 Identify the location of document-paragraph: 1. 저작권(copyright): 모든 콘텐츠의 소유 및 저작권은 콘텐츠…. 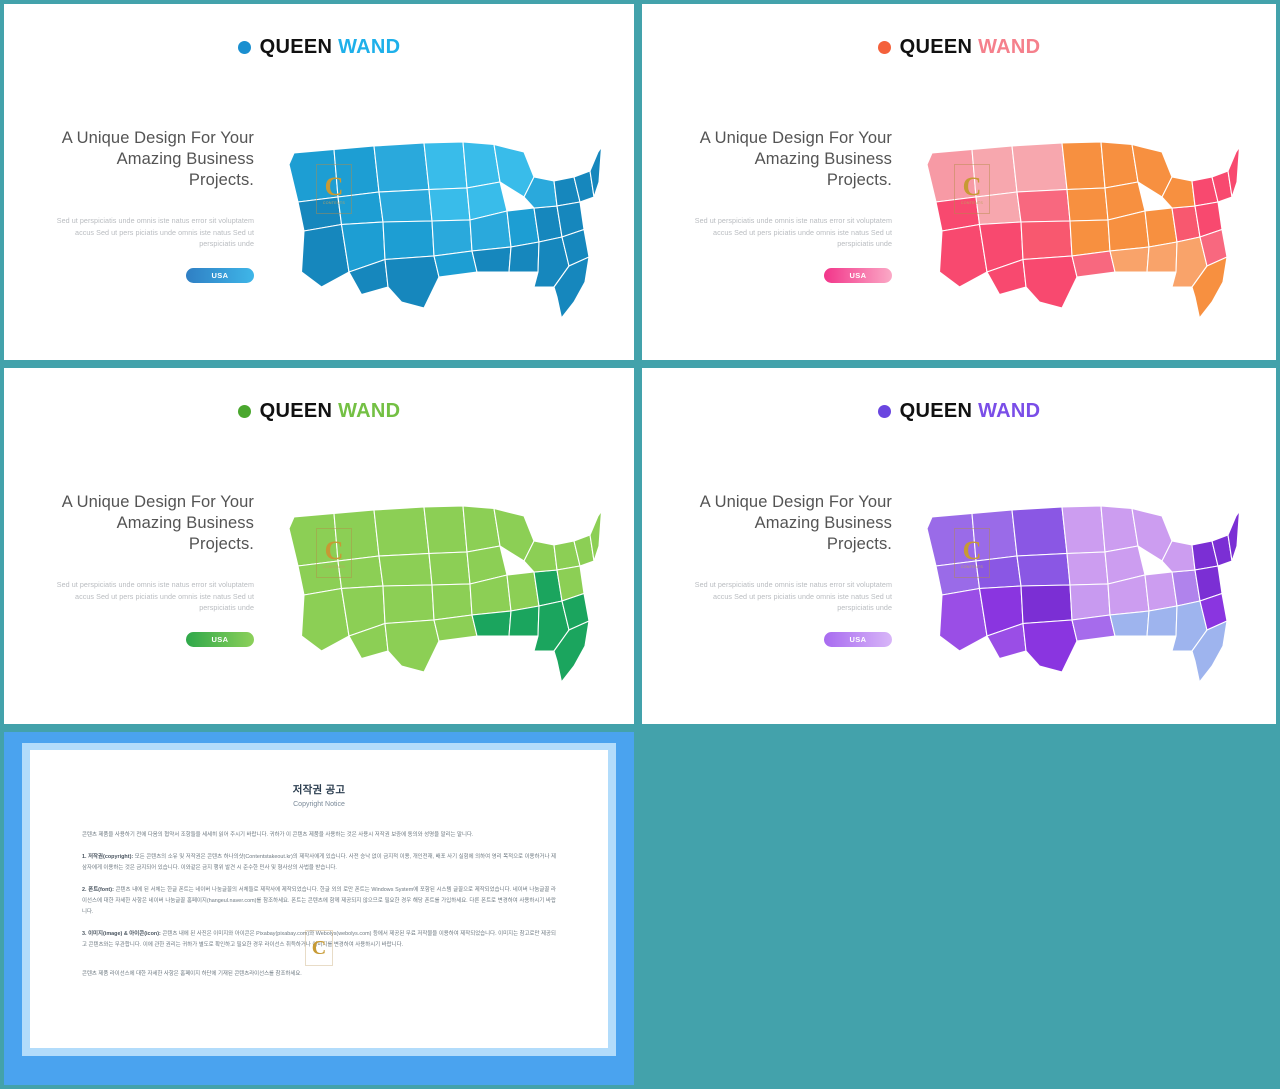
(319, 863).